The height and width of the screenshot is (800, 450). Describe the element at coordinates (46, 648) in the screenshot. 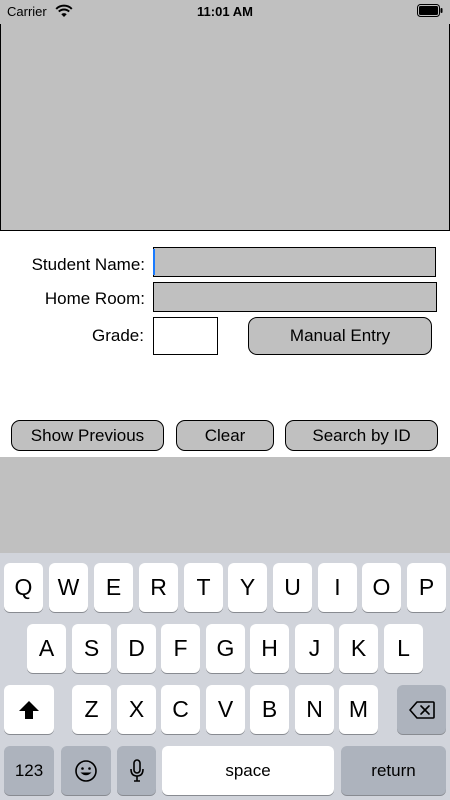

I see `key-a: A` at that location.